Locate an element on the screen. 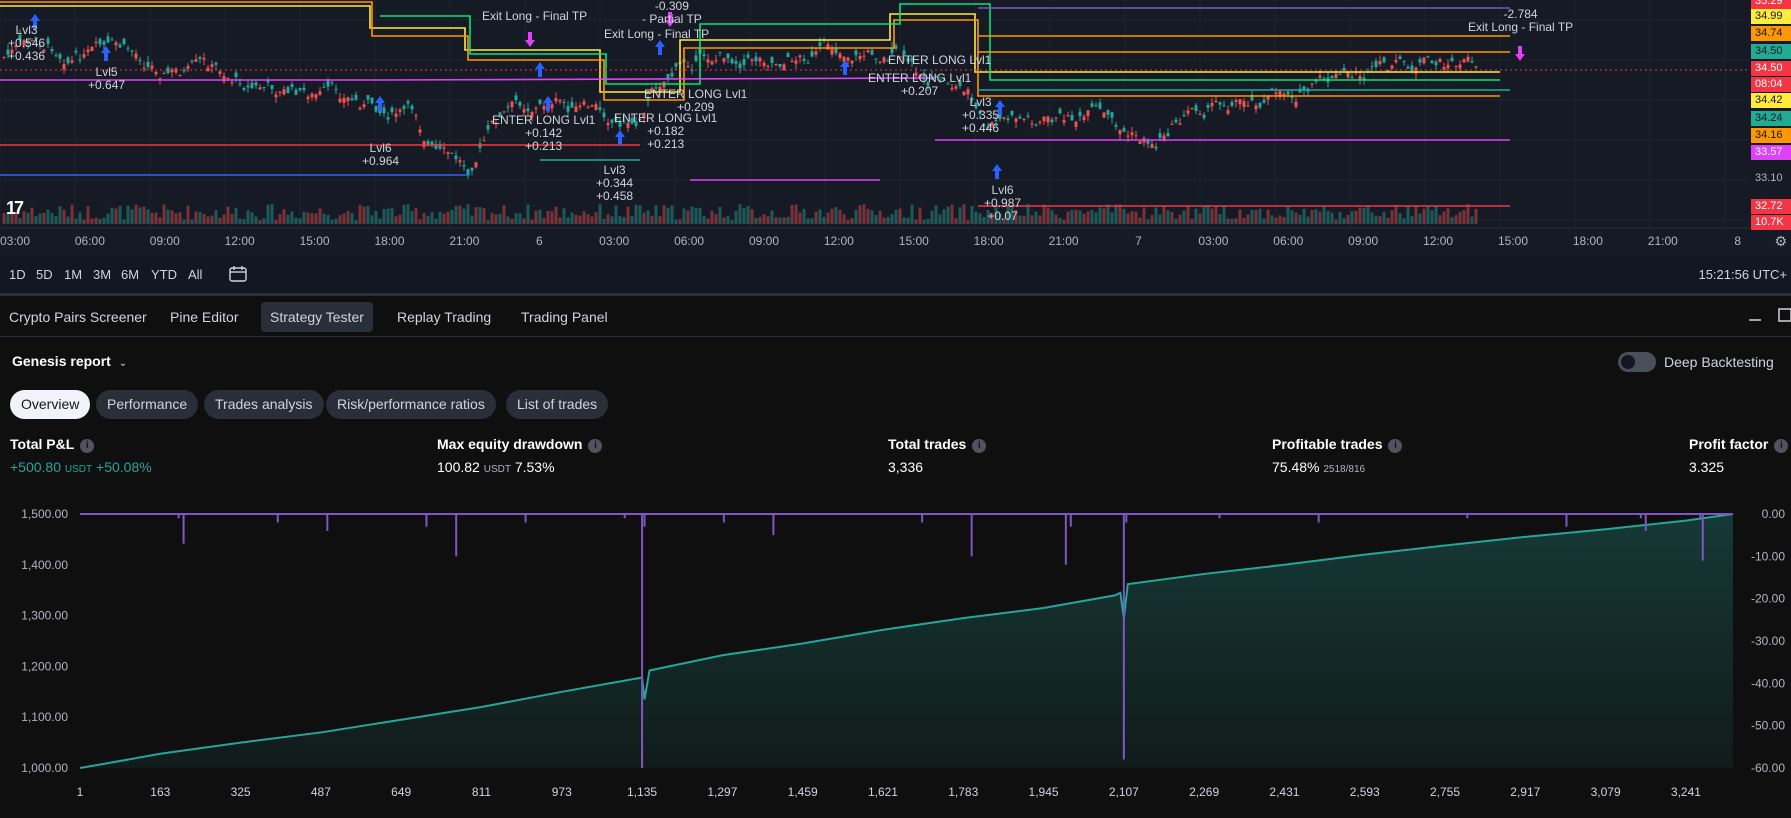  calendar-icon is located at coordinates (238, 276).